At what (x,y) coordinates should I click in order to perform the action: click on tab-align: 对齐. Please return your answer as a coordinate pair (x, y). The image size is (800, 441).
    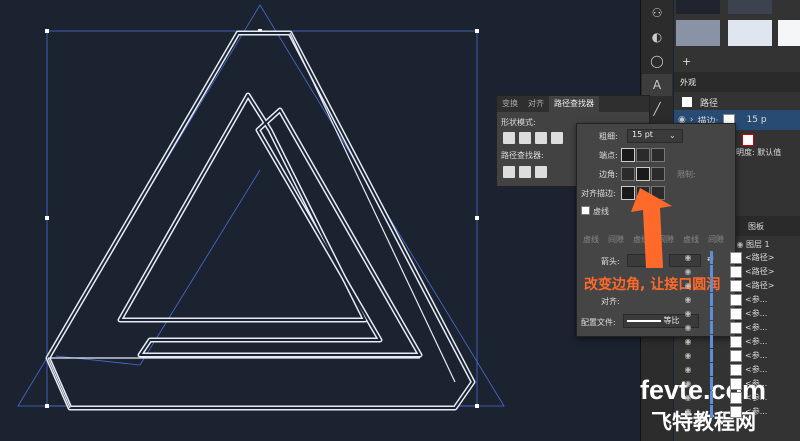
    Looking at the image, I should click on (536, 104).